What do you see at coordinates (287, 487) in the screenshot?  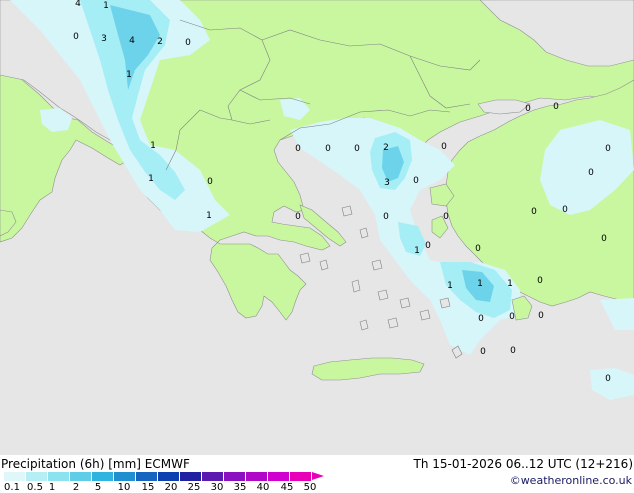 I see `color-scale-tick-label: 45` at bounding box center [287, 487].